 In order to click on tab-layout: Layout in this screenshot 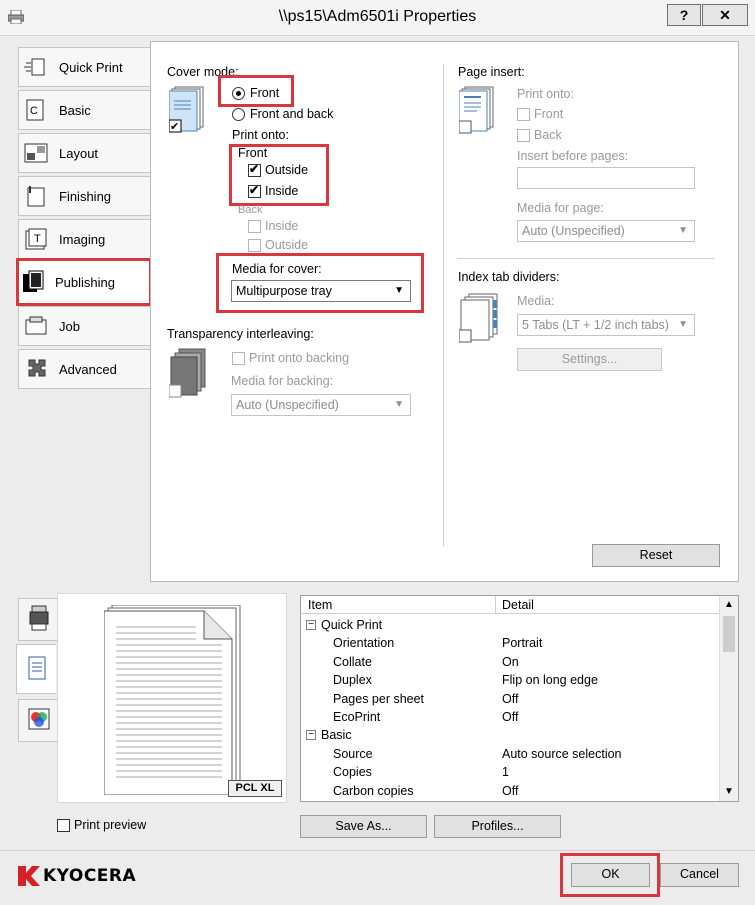, I will do `click(84, 153)`.